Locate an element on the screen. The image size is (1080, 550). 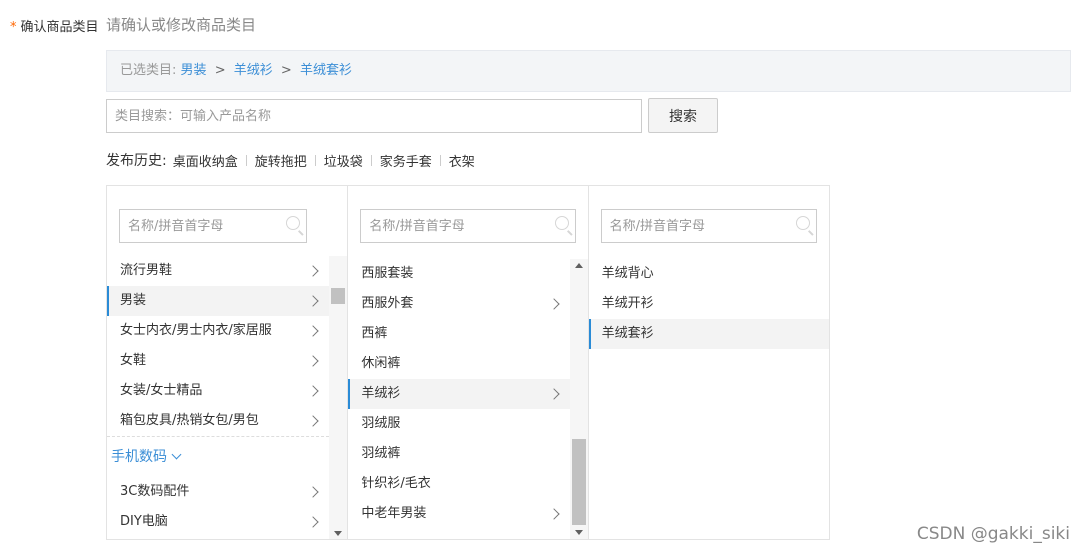
category-item: 箱包皮具/热销女包/男包 is located at coordinates (218, 421).